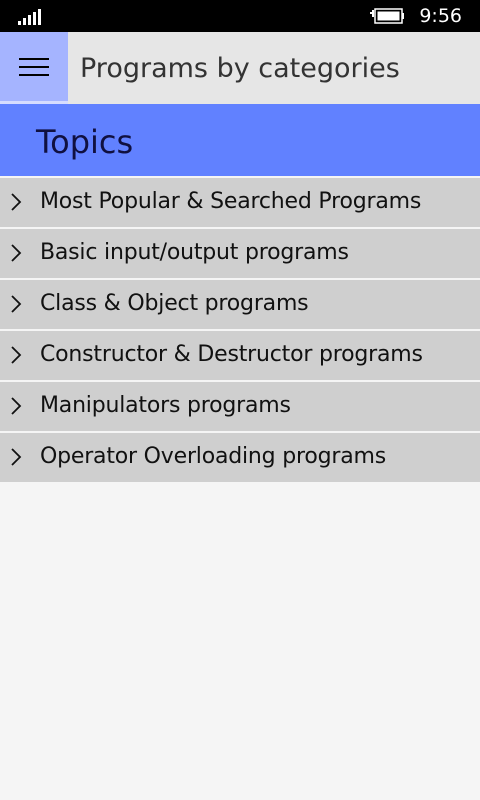 This screenshot has width=480, height=800. What do you see at coordinates (240, 16) in the screenshot?
I see `status-bar: 9:56` at bounding box center [240, 16].